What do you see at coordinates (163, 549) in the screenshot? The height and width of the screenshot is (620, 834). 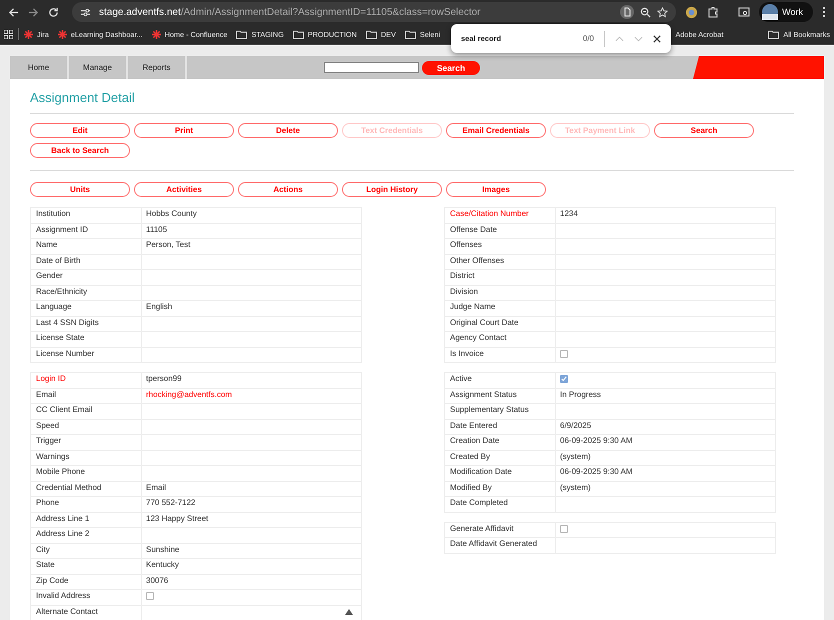 I see `field-value: Sunshine` at bounding box center [163, 549].